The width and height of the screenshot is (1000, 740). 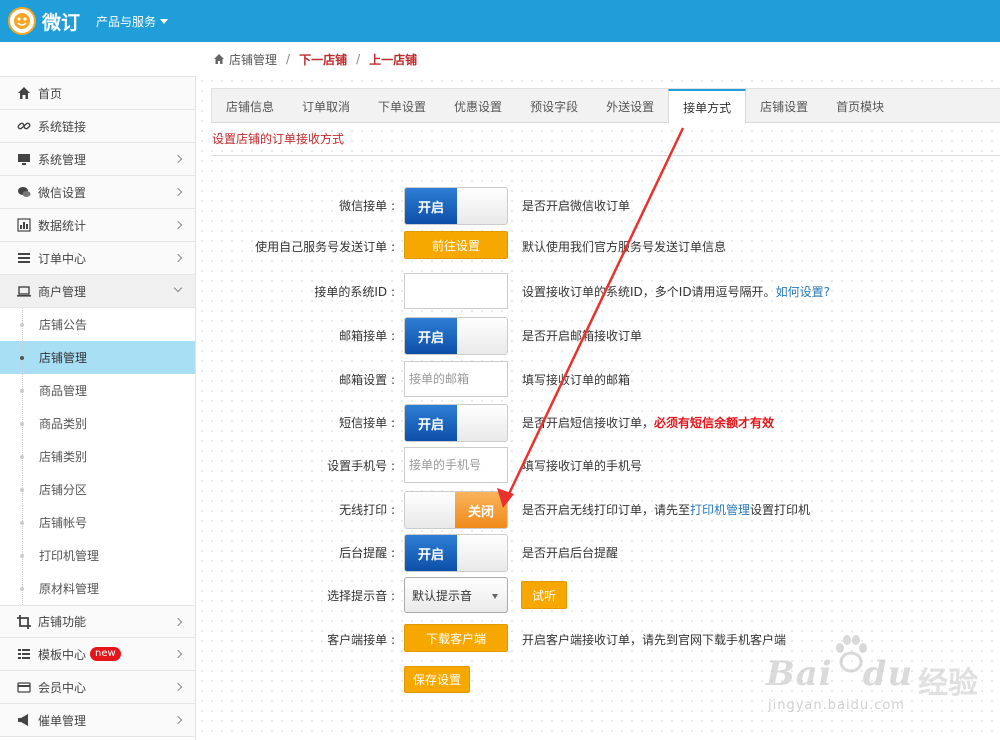 I want to click on sidebar-item-label: 首页, so click(x=50, y=93).